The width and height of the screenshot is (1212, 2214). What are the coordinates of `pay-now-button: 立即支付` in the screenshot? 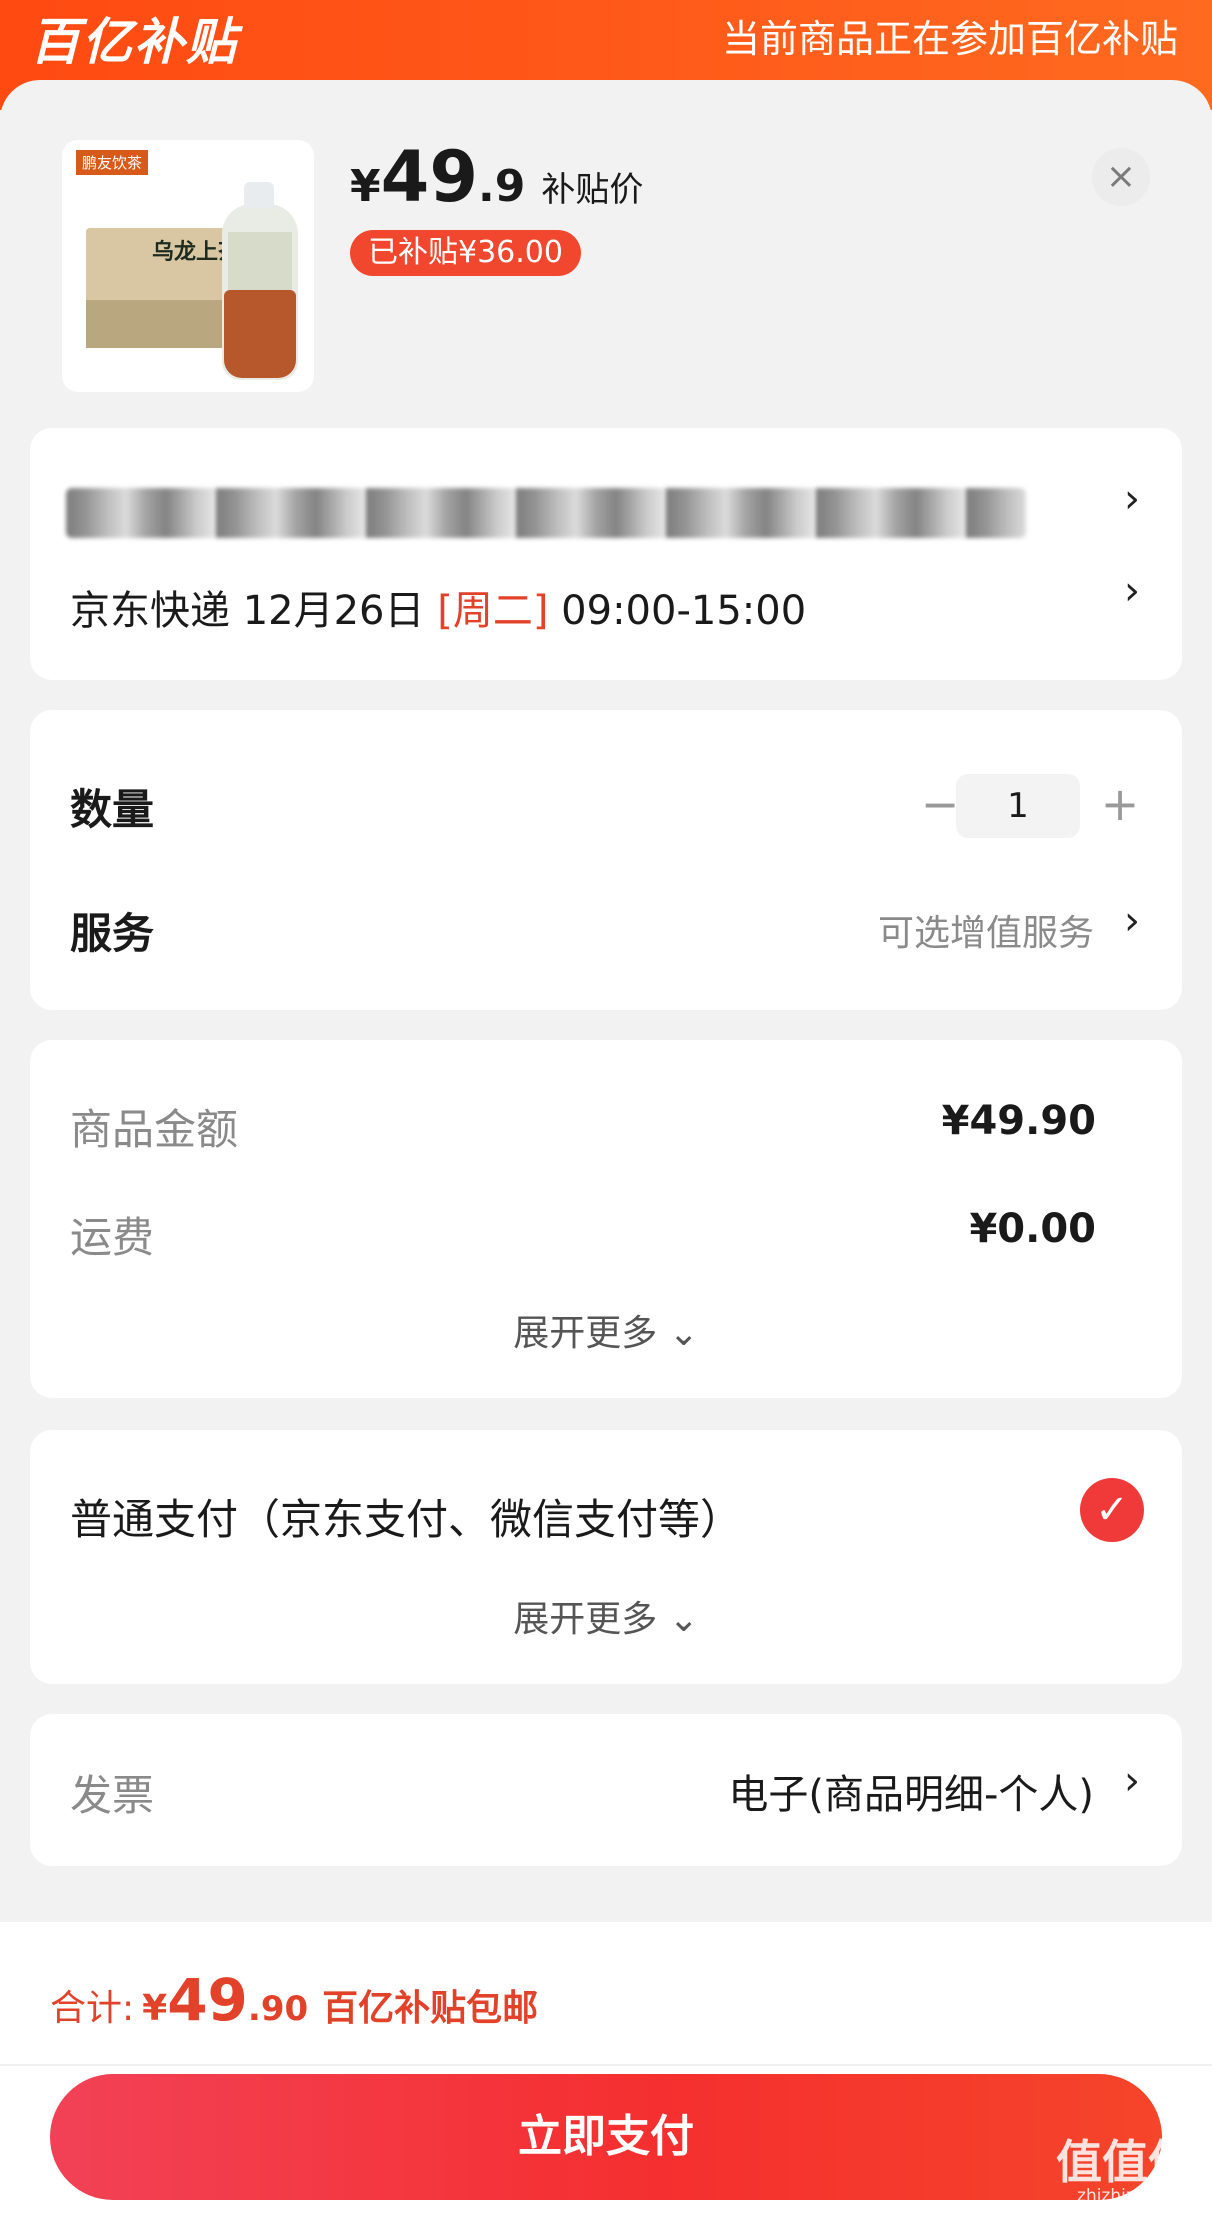 It's located at (606, 2137).